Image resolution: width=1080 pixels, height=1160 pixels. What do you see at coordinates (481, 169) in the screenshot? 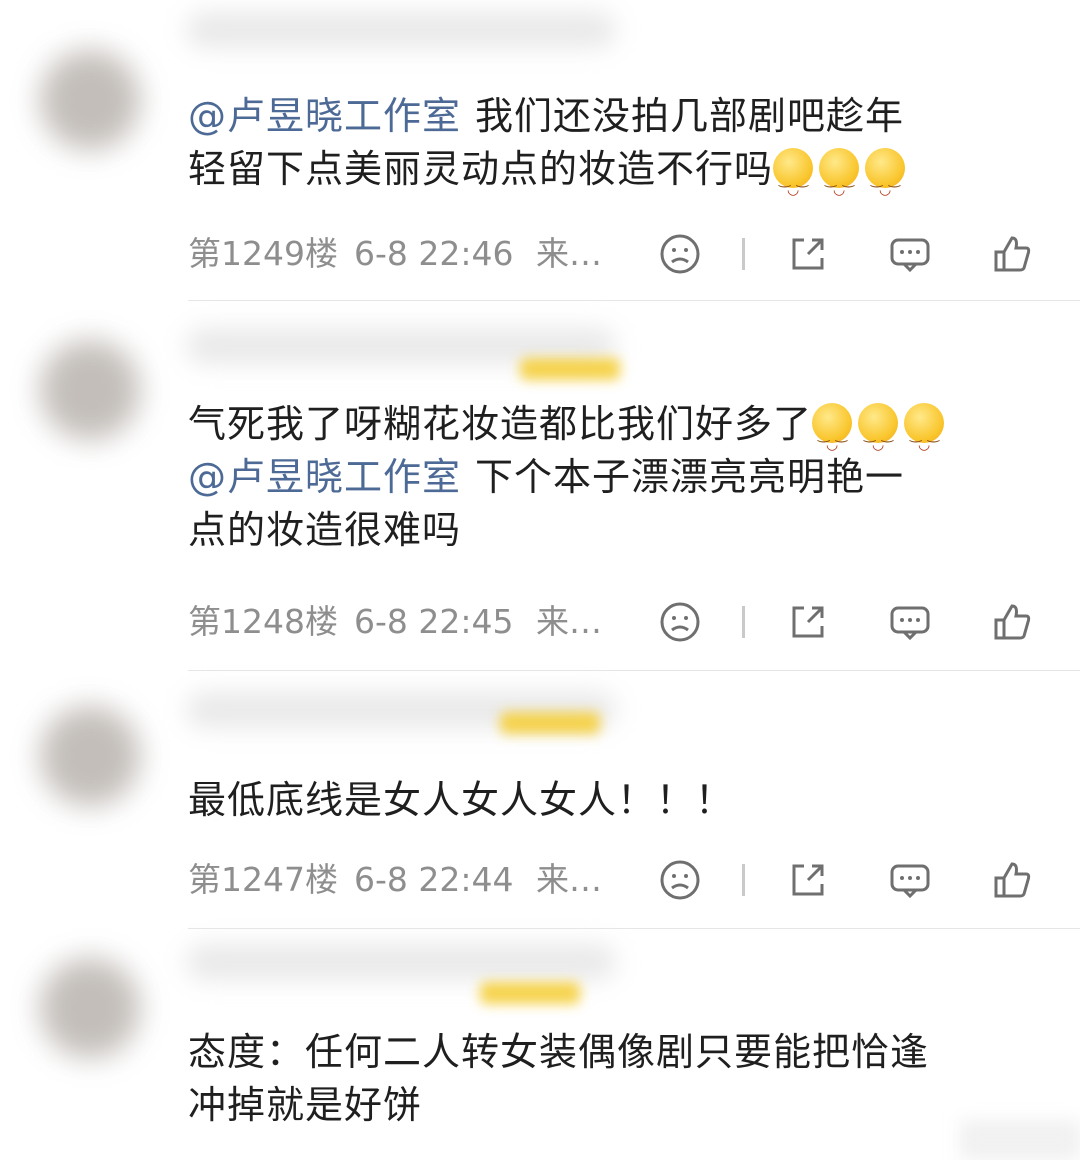
I see `comment-text-line: 轻留下点美丽灵动点的妆造不行吗` at bounding box center [481, 169].